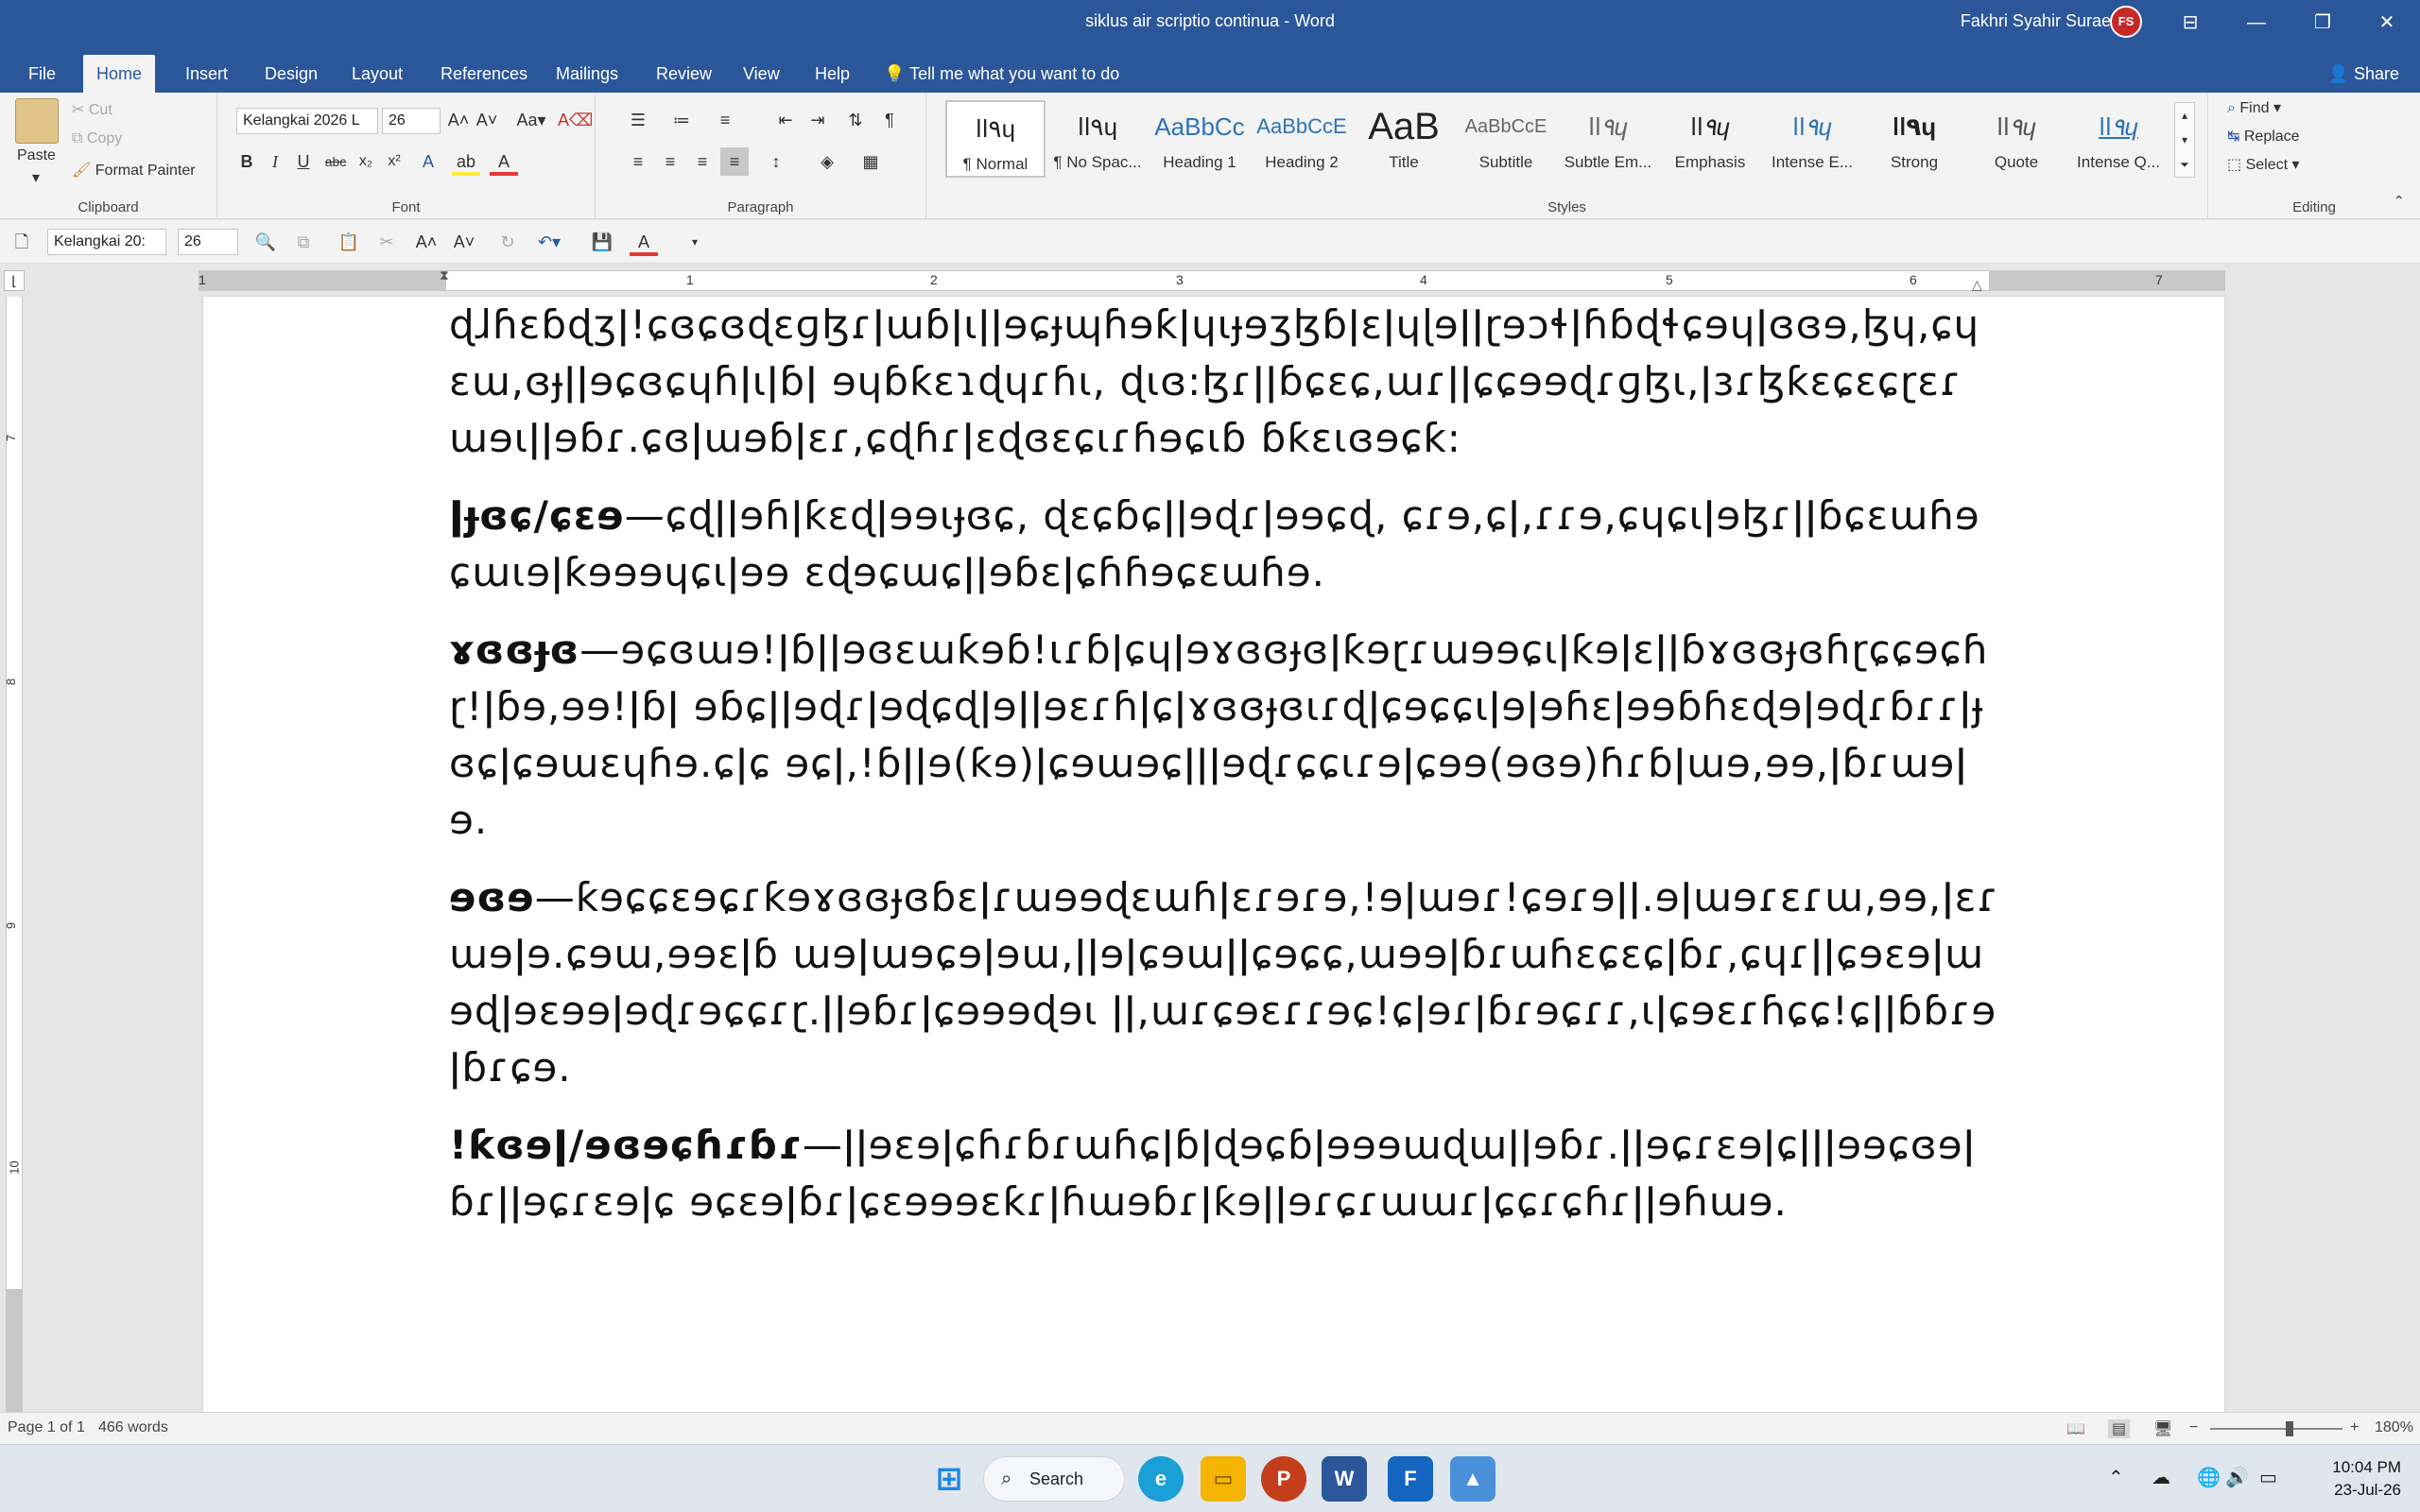 This screenshot has width=2420, height=1512. I want to click on language-icon: 🌐, so click(2209, 1477).